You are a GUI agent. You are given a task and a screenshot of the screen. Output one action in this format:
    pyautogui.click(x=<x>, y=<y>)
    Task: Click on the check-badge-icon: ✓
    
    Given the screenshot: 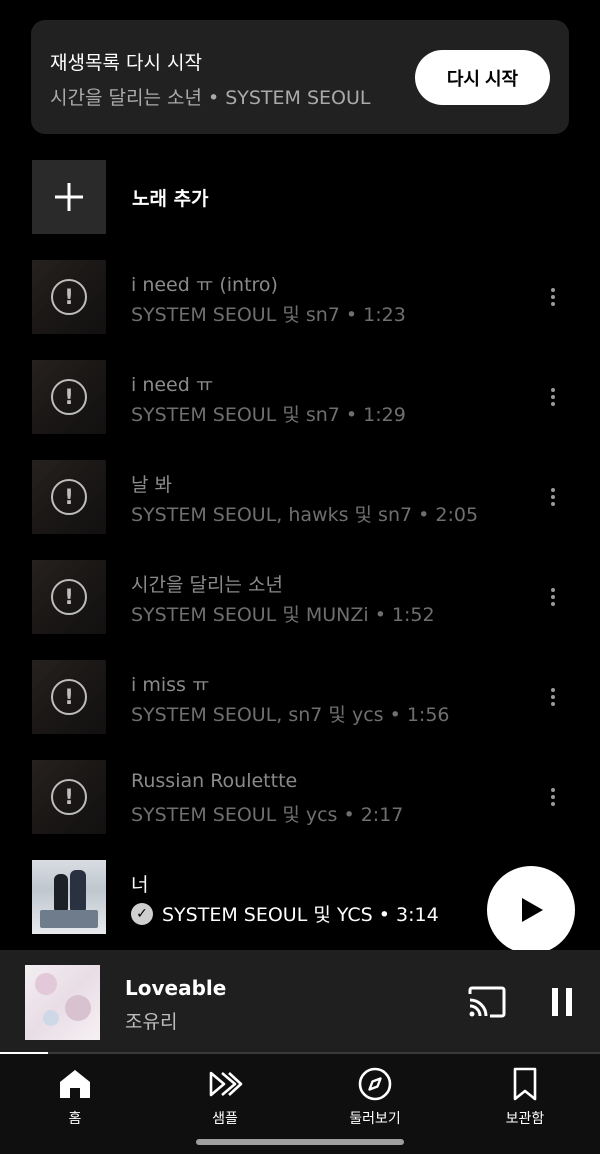 What is the action you would take?
    pyautogui.click(x=142, y=913)
    